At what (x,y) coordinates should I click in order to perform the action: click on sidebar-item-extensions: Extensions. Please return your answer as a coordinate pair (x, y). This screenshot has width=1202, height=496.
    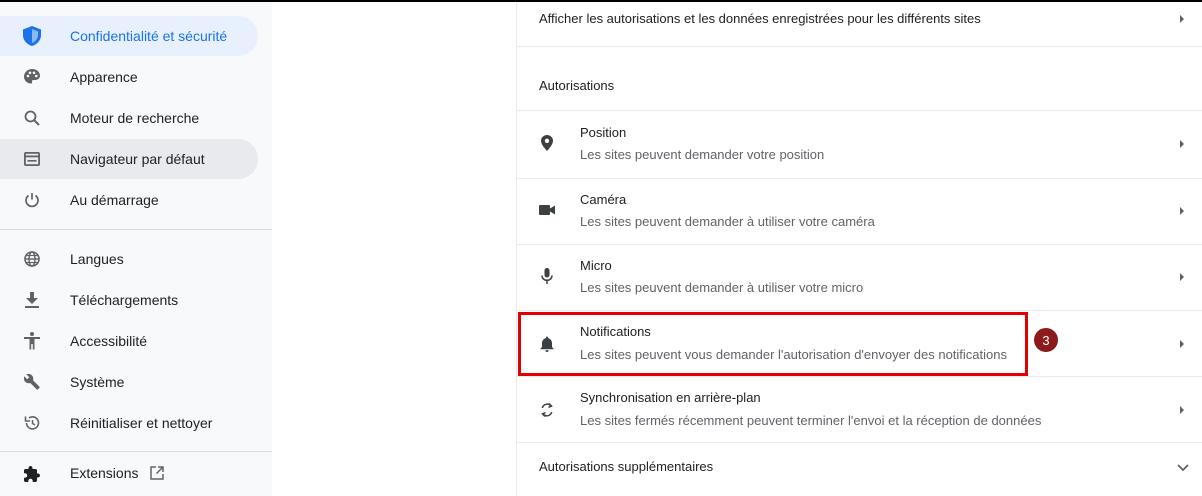
    Looking at the image, I should click on (129, 474).